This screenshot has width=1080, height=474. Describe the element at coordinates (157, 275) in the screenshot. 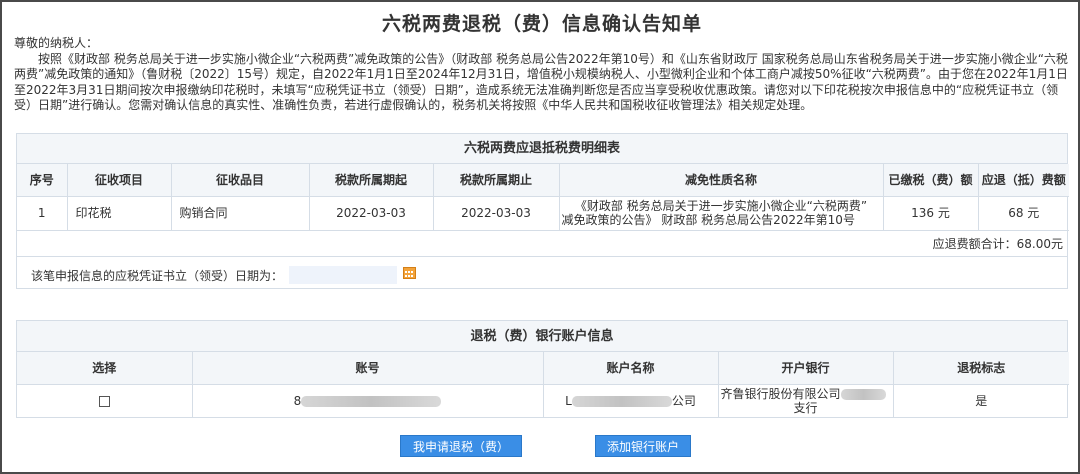

I see `date-label: 该笔申报信息的应税凭证书立（领受）日期为：` at that location.